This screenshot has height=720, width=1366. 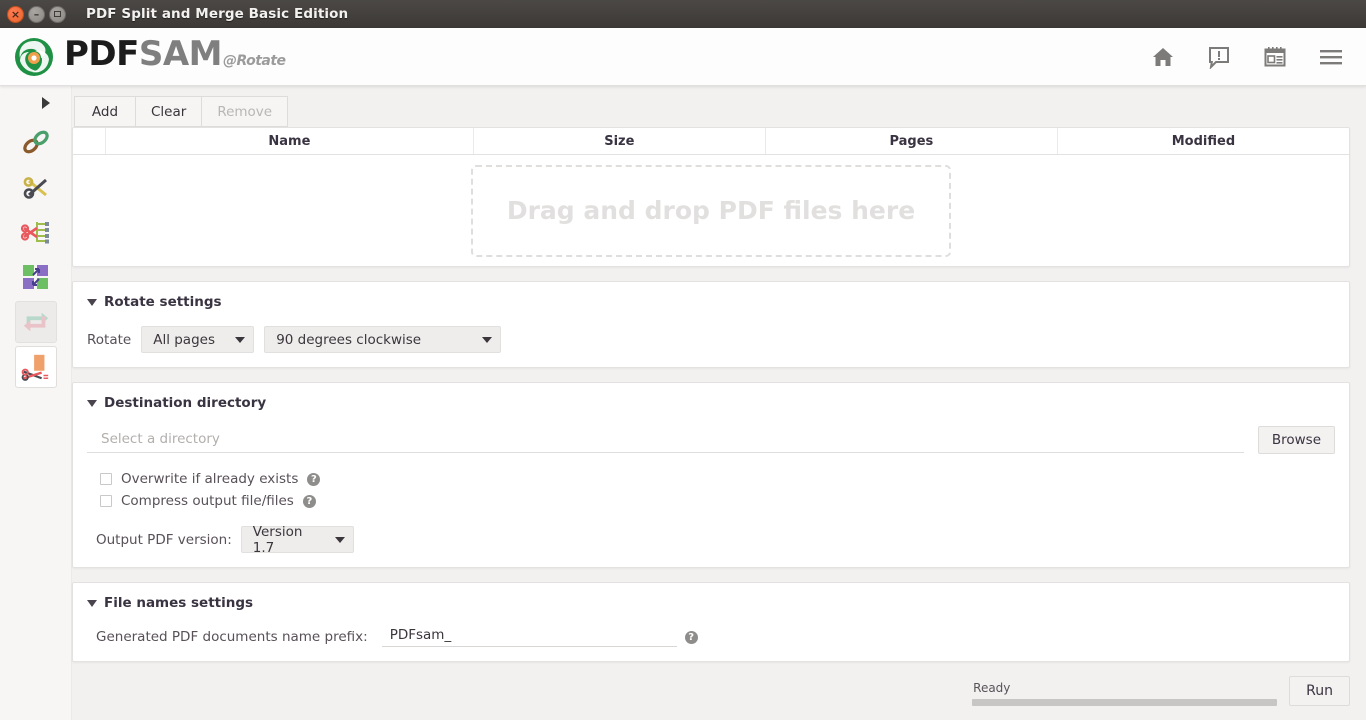 What do you see at coordinates (106, 479) in the screenshot?
I see `overwrite-checkbox` at bounding box center [106, 479].